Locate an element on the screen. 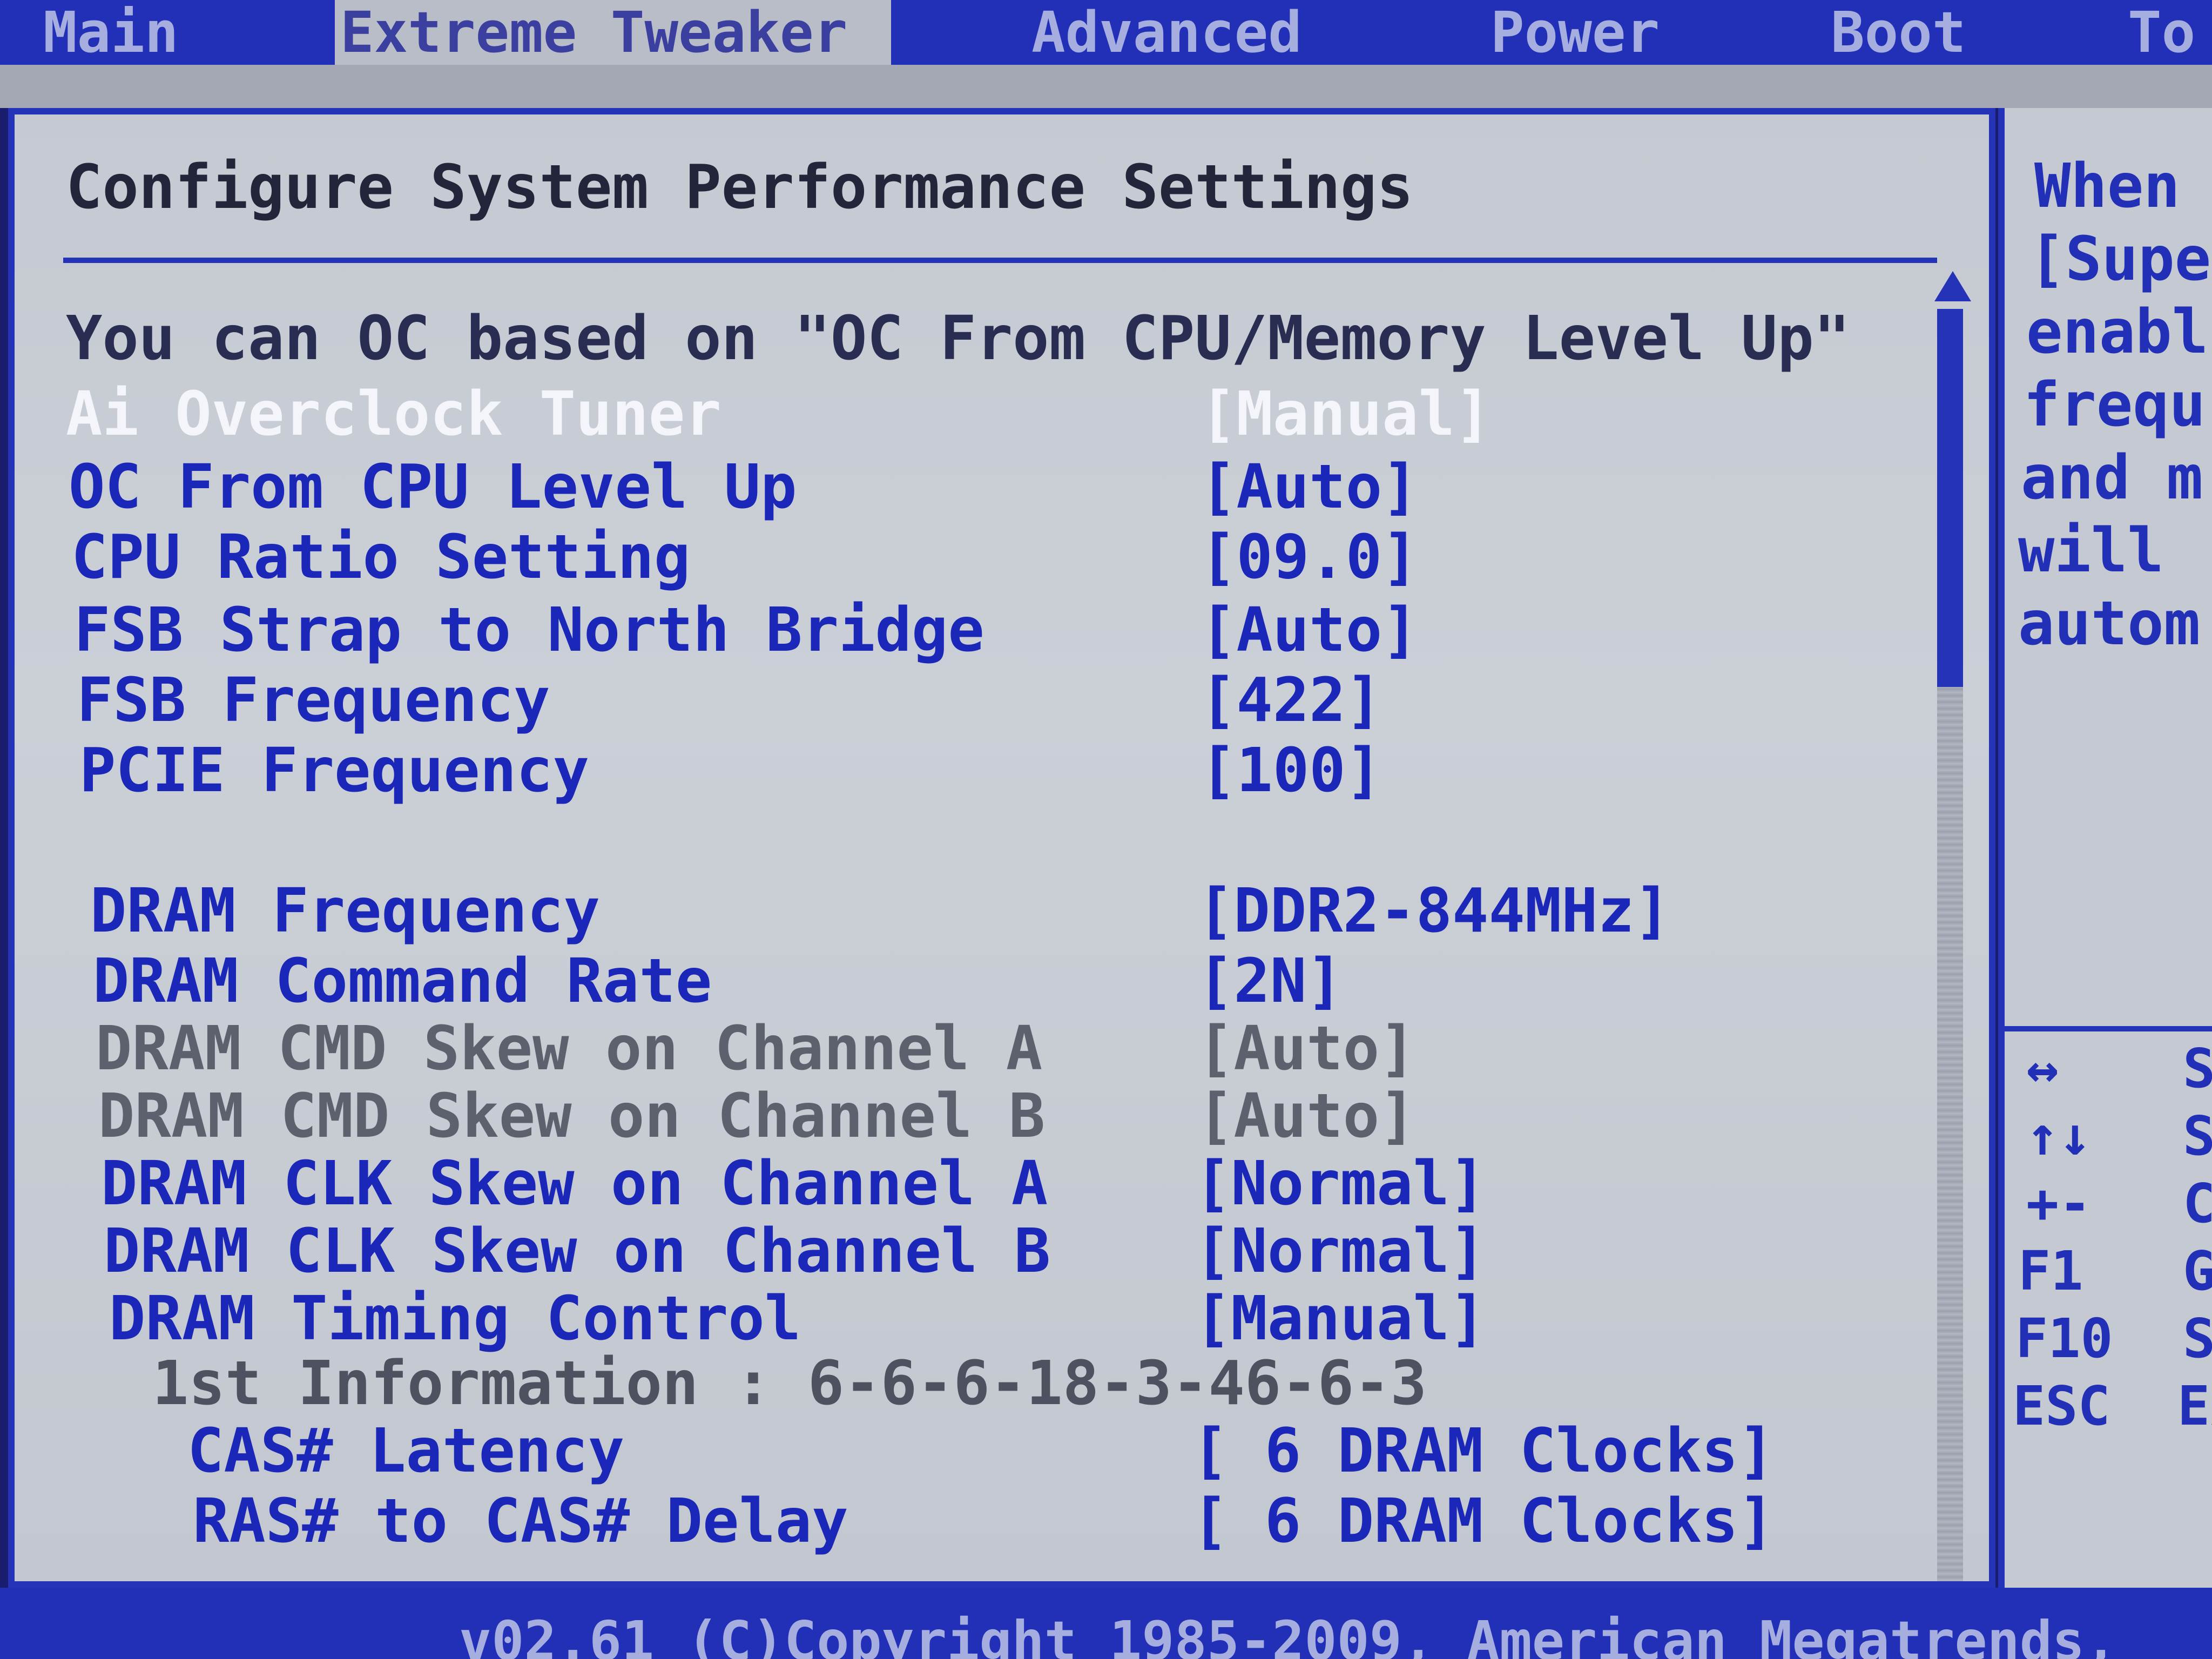  setting-label: DRAM CMD Skew on Channel B is located at coordinates (572, 1116).